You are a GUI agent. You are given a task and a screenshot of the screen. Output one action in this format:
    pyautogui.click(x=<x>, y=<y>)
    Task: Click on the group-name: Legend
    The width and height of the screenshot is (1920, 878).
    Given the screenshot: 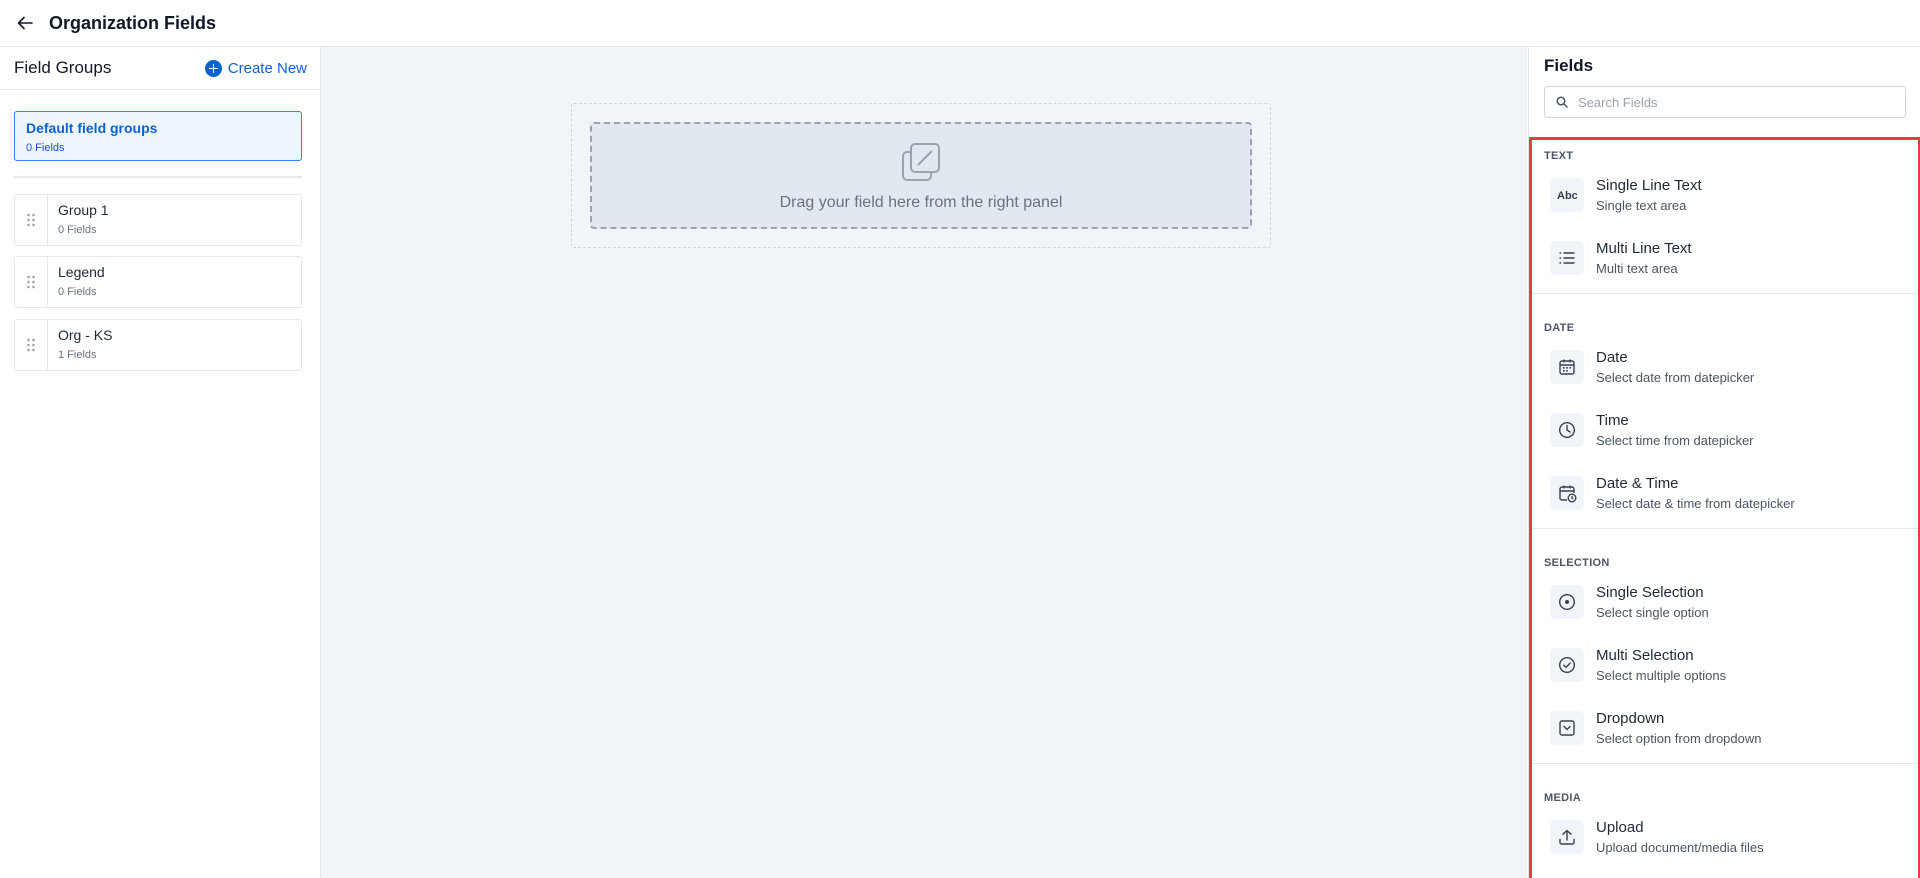 What is the action you would take?
    pyautogui.click(x=81, y=272)
    